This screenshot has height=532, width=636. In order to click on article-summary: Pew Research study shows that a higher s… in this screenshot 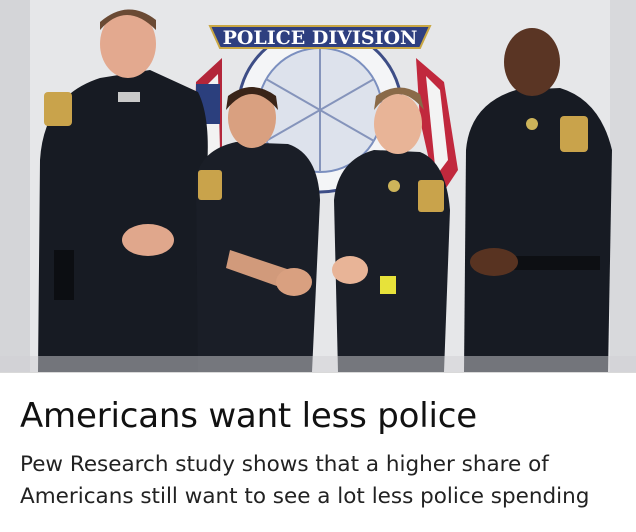, I will do `click(305, 480)`.